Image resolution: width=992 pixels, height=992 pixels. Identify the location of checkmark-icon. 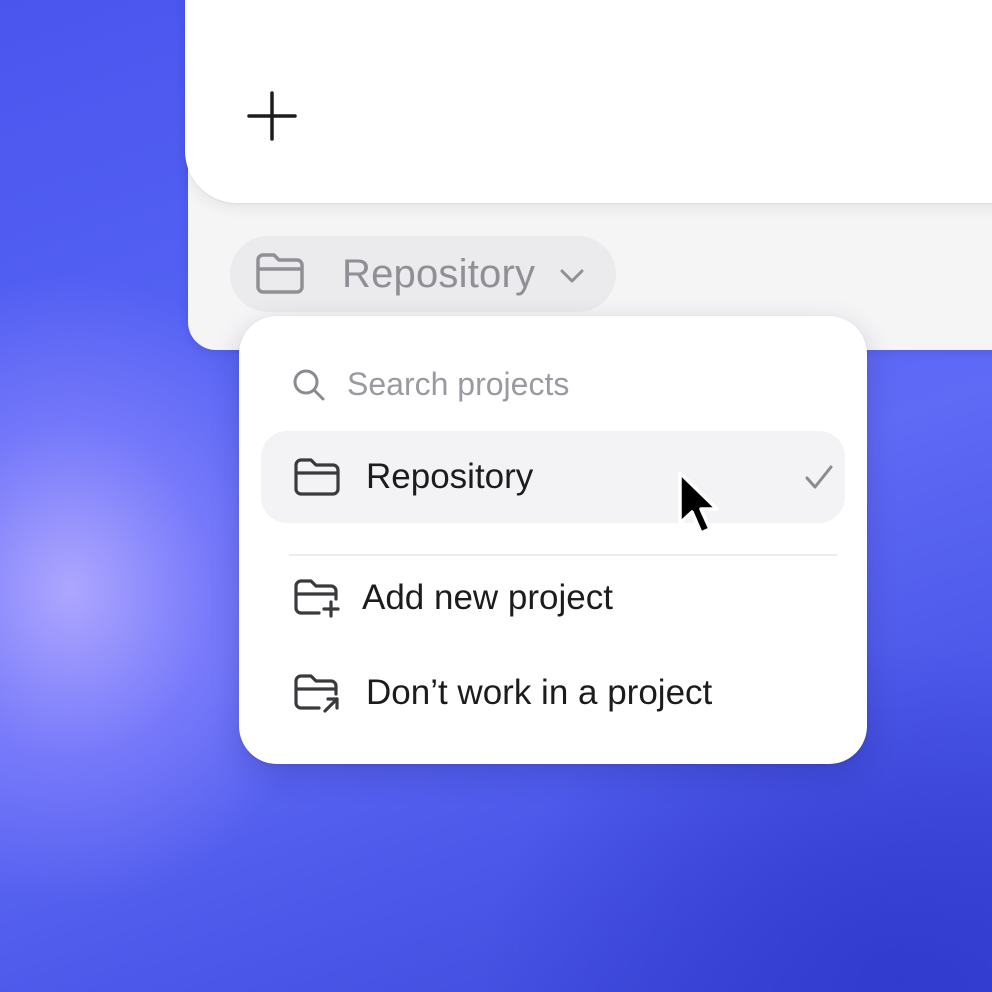
(819, 477).